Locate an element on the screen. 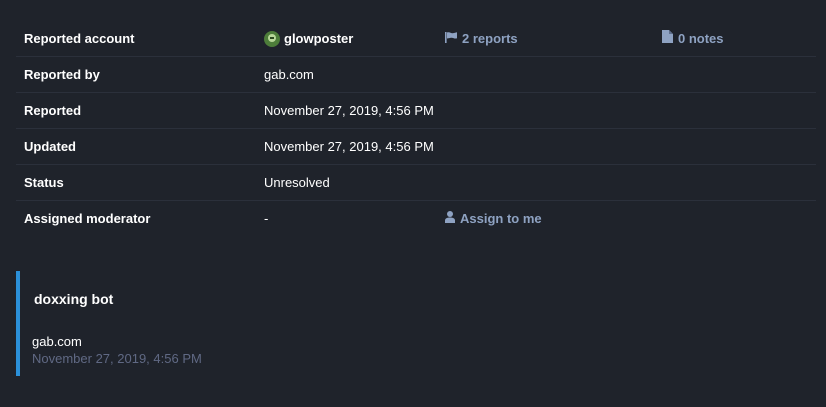 The height and width of the screenshot is (407, 826). reported-date: November 27, 2019, 4:56 PM is located at coordinates (349, 110).